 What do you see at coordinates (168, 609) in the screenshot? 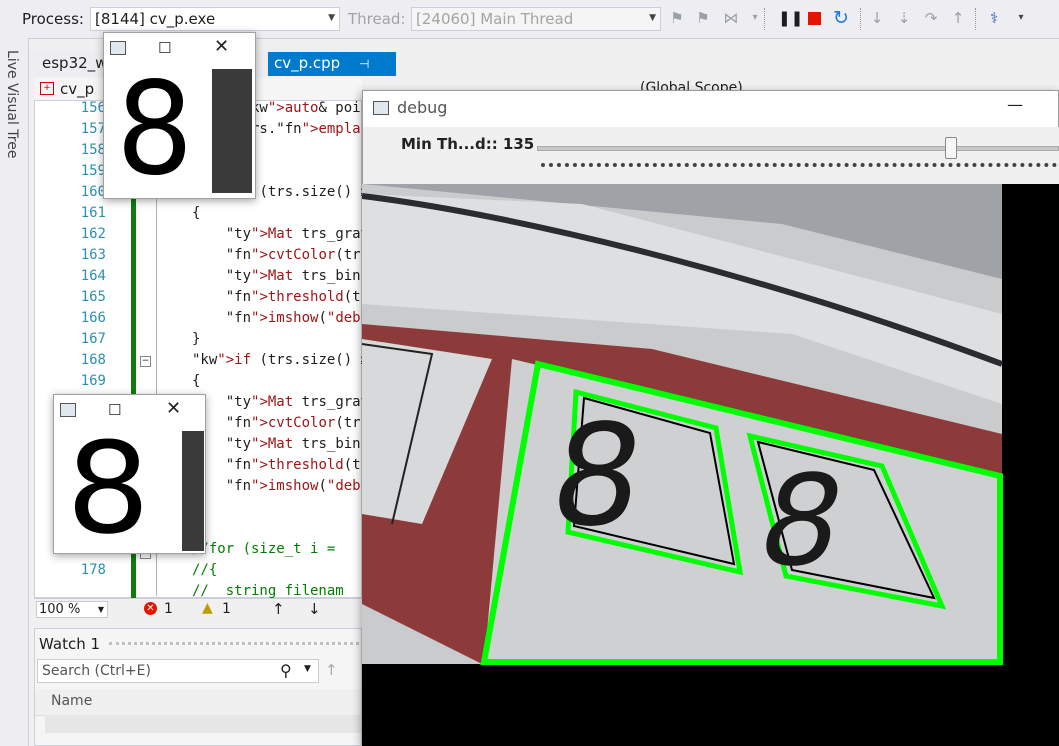
I see `error-count: 1` at bounding box center [168, 609].